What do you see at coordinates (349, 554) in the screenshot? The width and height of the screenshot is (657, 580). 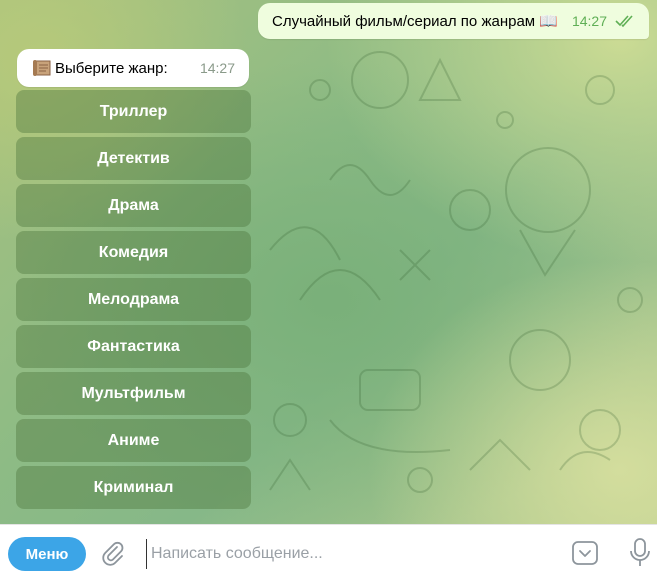 I see `message-input` at bounding box center [349, 554].